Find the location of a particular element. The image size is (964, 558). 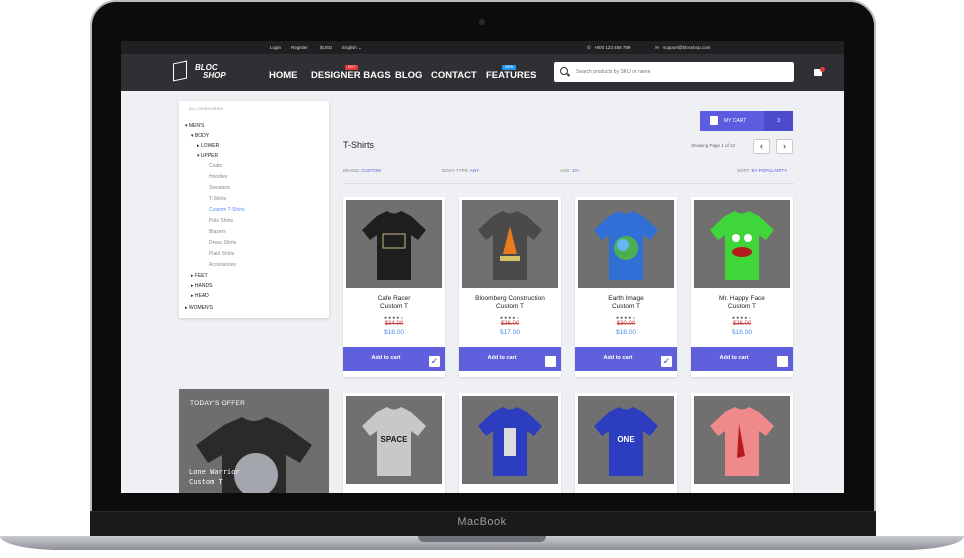

cart-count: 3 is located at coordinates (778, 121).